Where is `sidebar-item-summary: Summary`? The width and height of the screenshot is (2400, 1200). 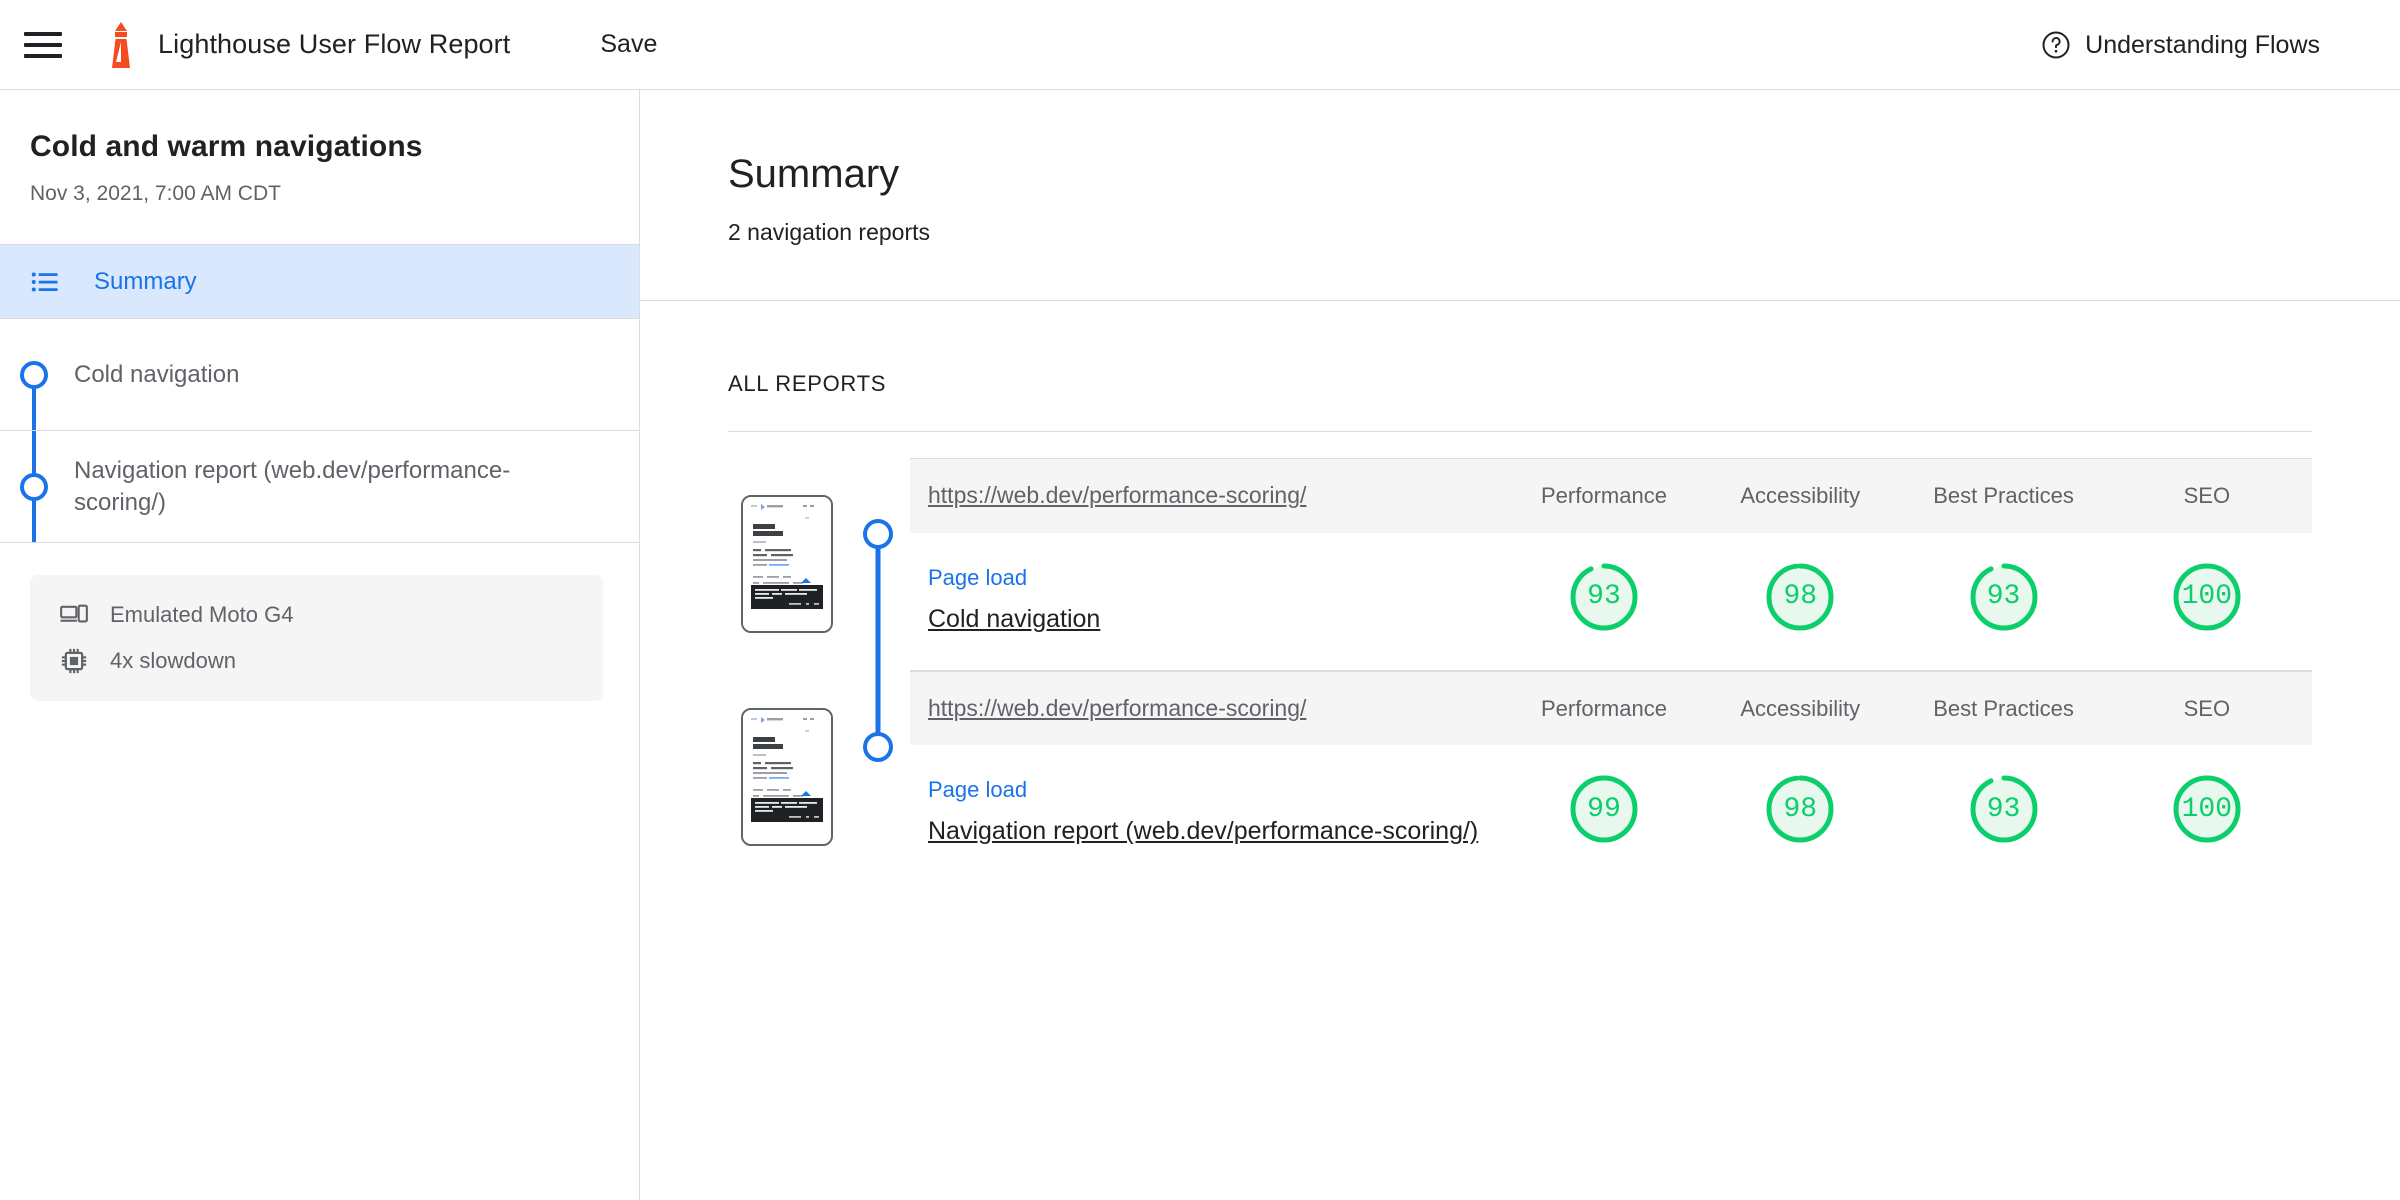 sidebar-item-summary: Summary is located at coordinates (319, 282).